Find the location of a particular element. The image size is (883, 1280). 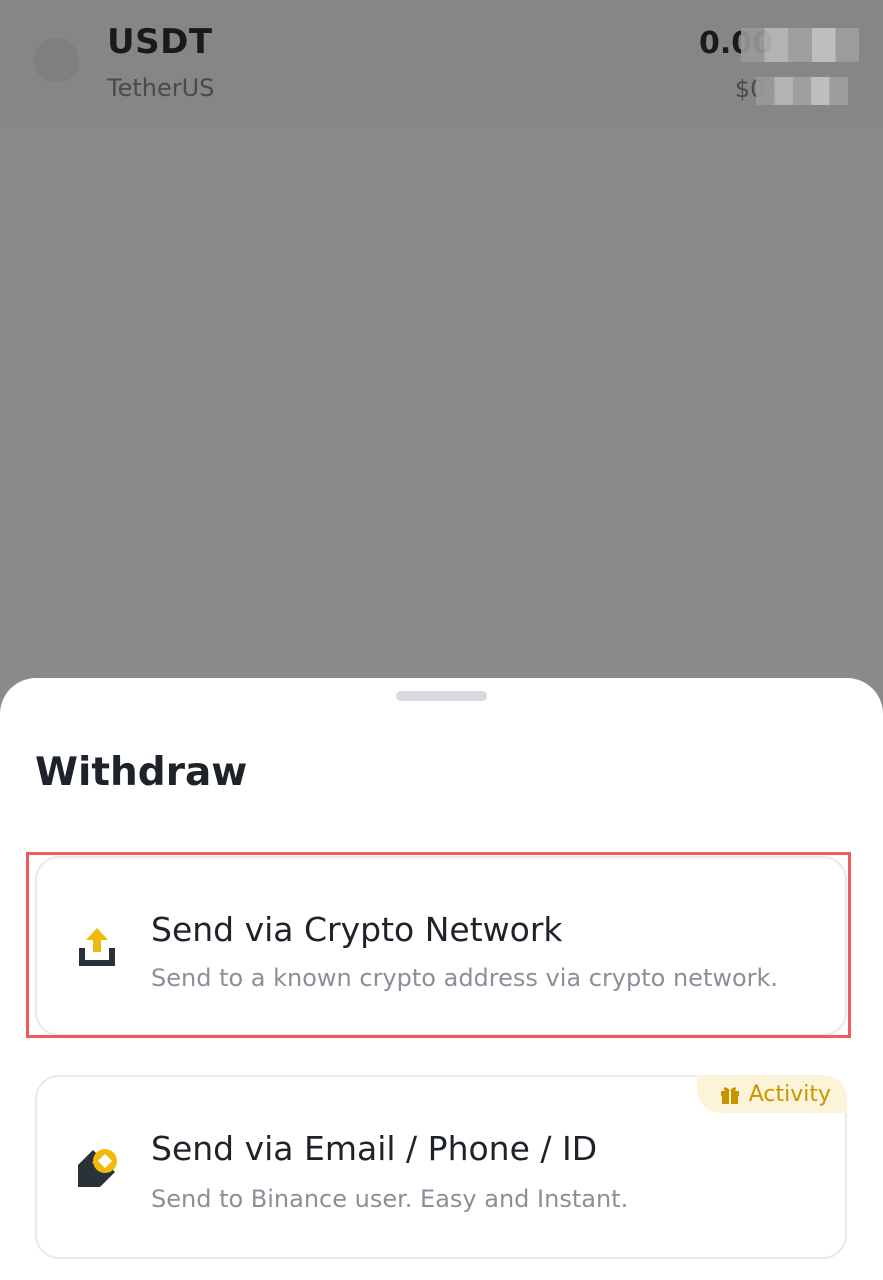

option-title: Send via Crypto Network is located at coordinates (357, 929).